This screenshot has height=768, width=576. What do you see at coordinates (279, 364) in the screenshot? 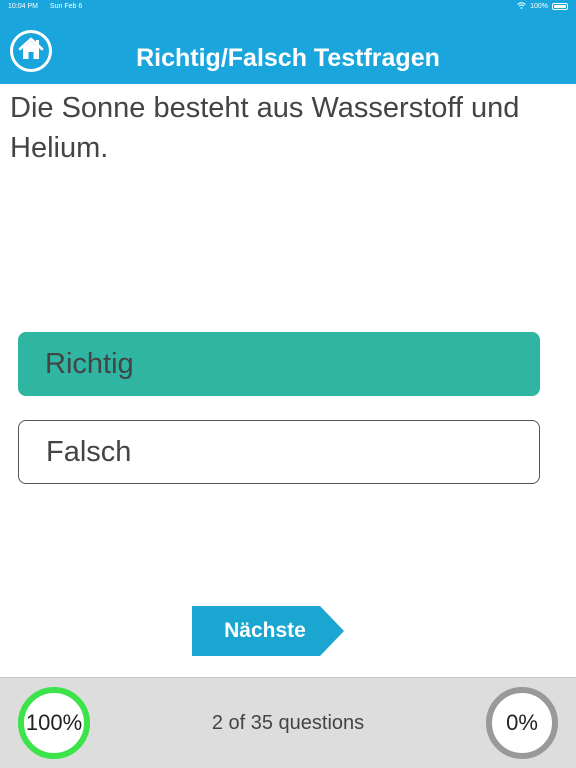
I see `option-richtig: Richtig` at bounding box center [279, 364].